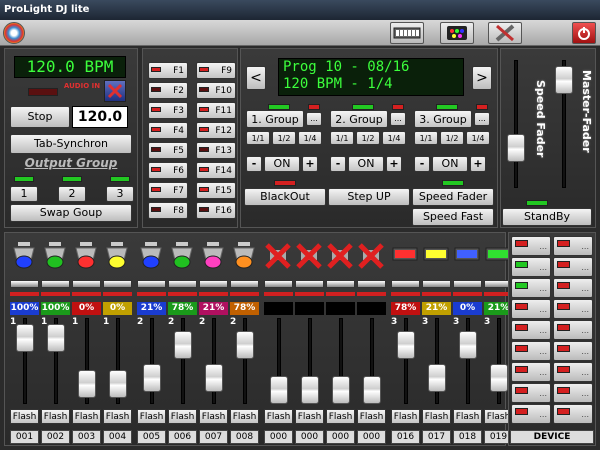 The image size is (600, 450). I want to click on group-3-fraction-button: 1/1, so click(426, 138).